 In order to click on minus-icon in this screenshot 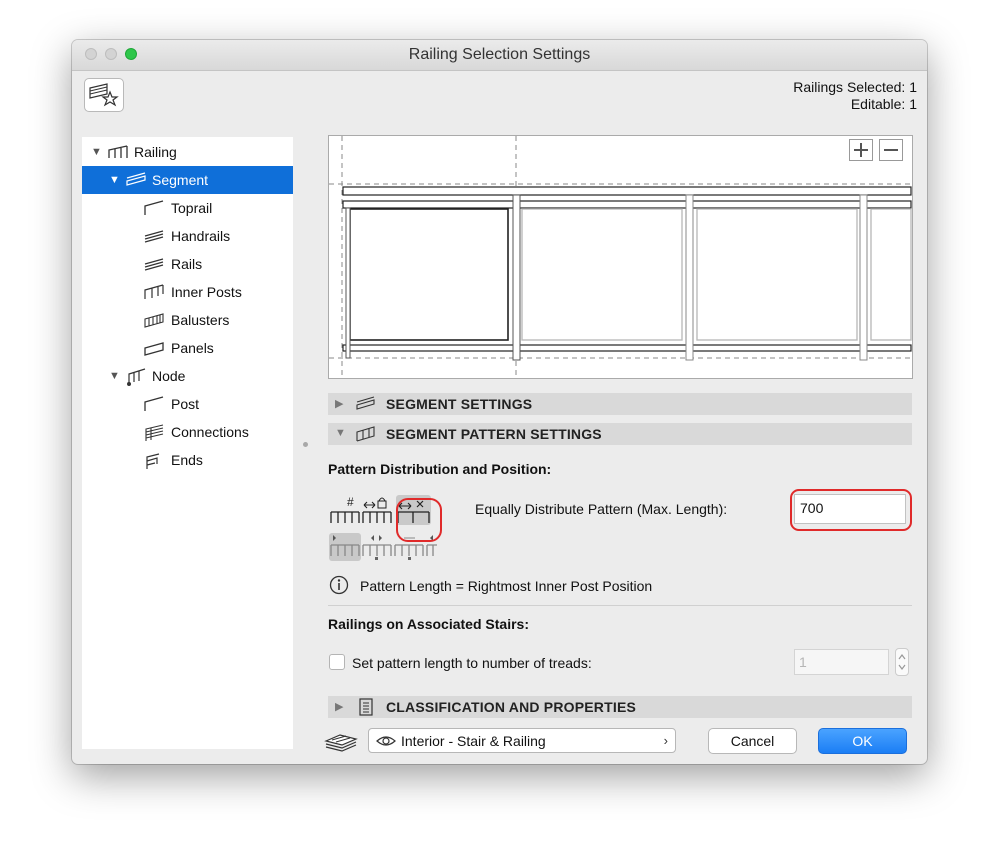, I will do `click(891, 150)`.